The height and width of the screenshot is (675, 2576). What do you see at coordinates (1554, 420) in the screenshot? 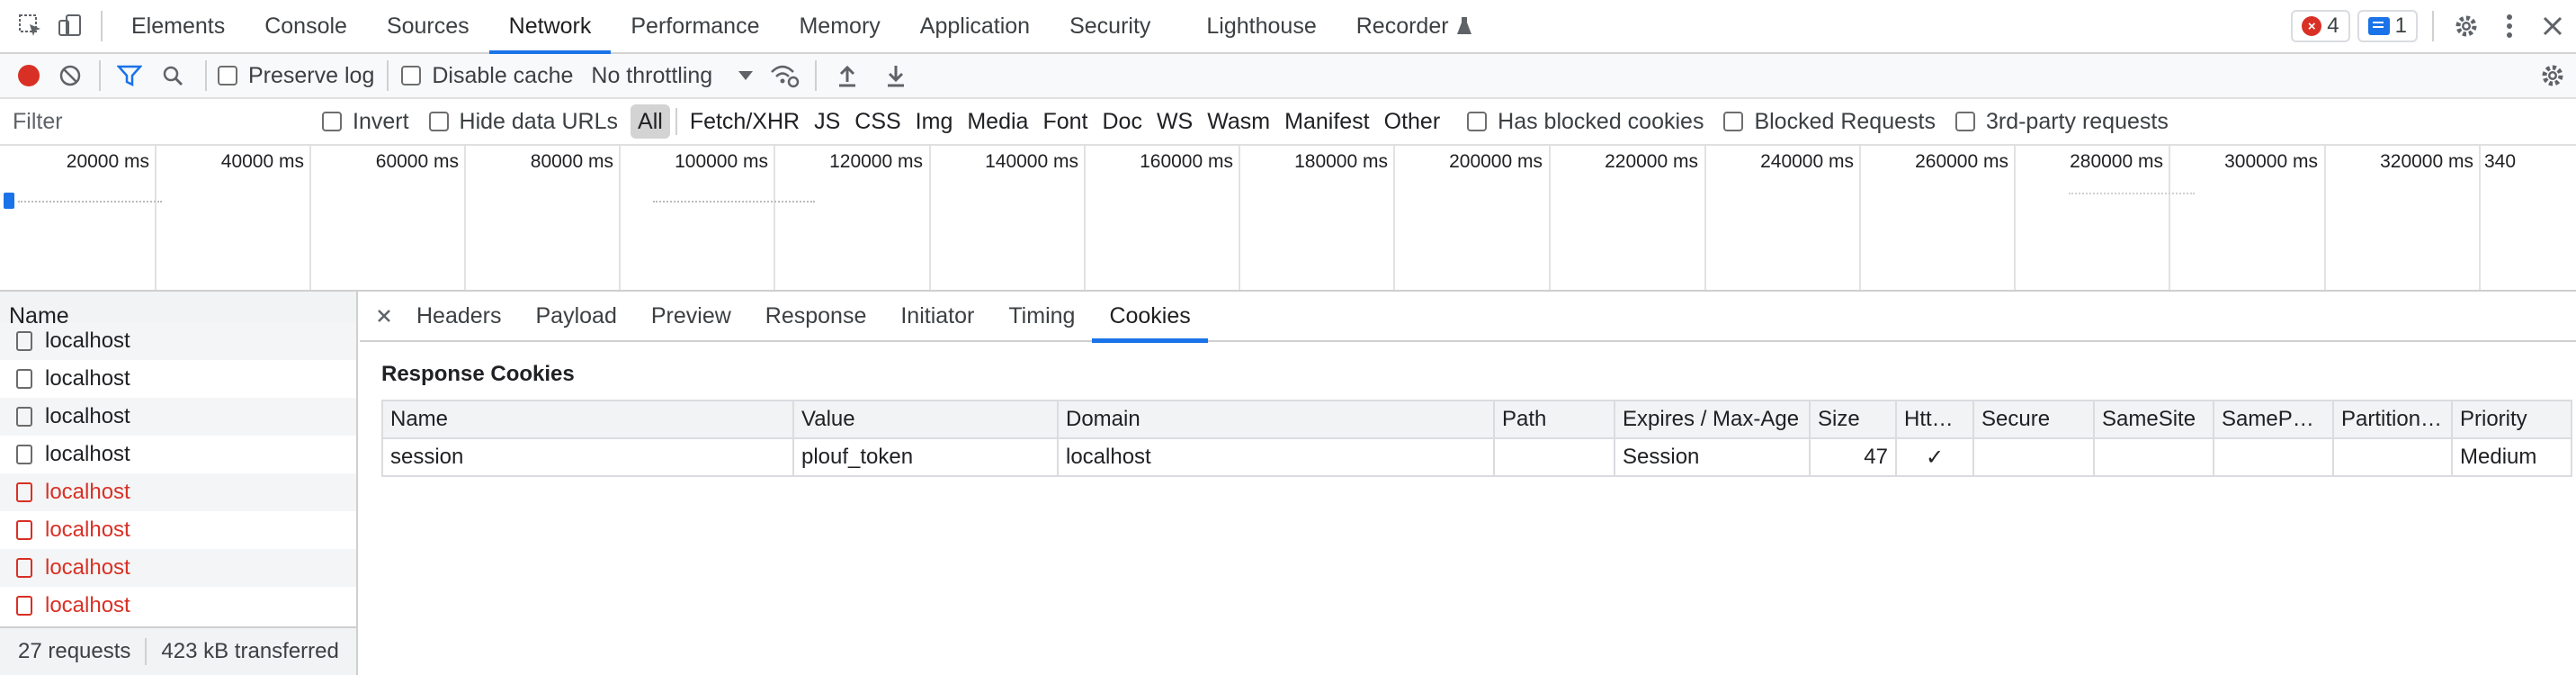
I see `col-path: Path` at bounding box center [1554, 420].